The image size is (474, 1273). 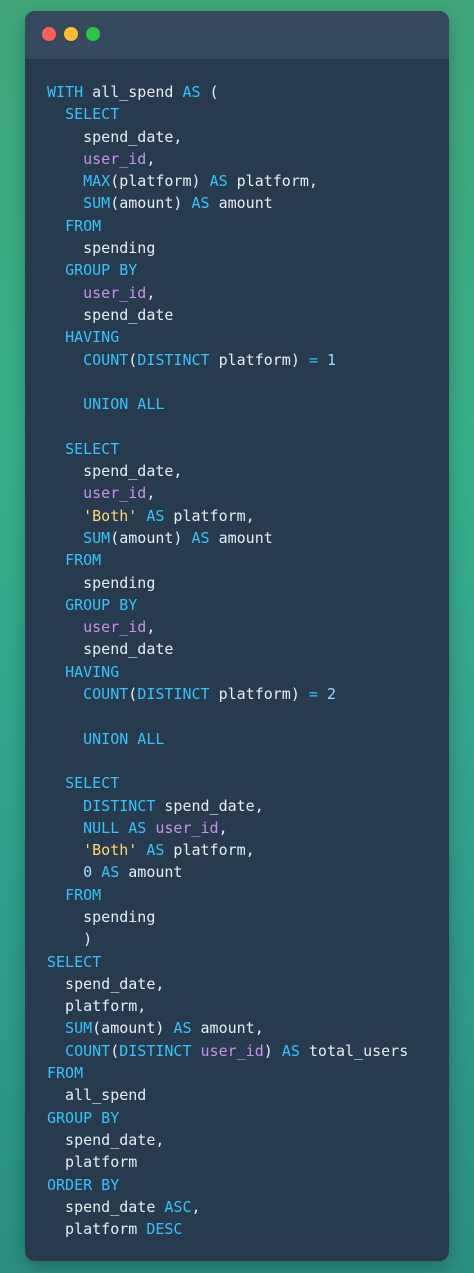 What do you see at coordinates (101, 827) in the screenshot?
I see `code-token: NULL` at bounding box center [101, 827].